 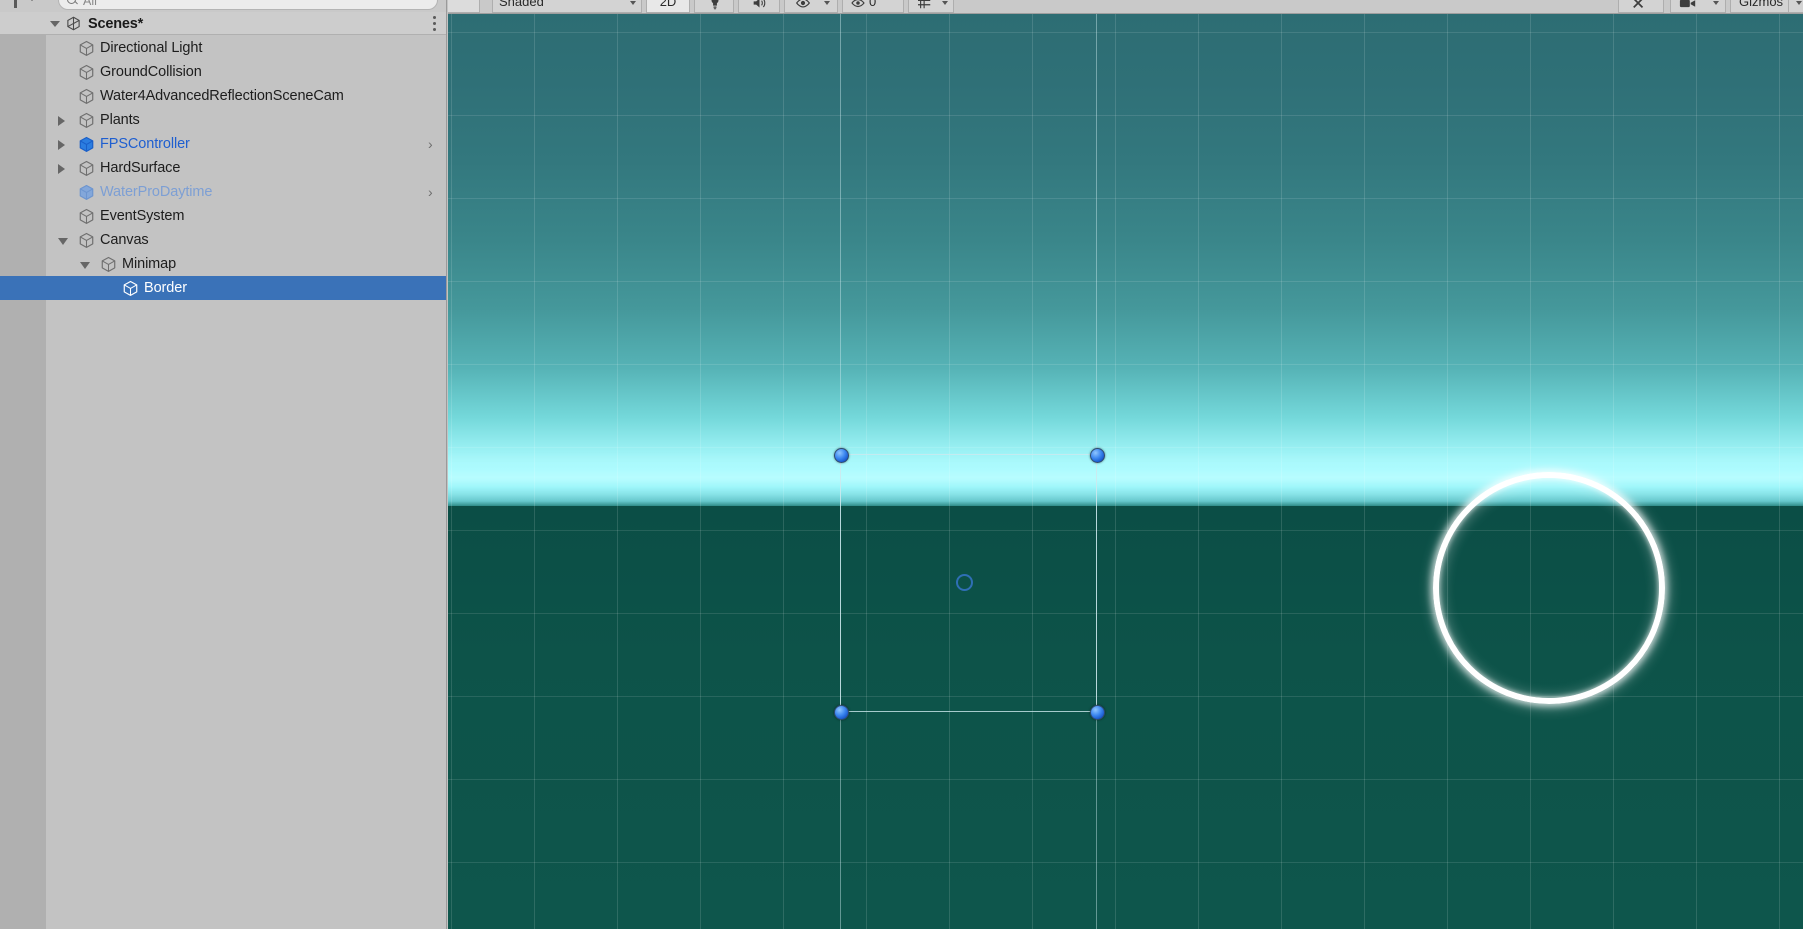 What do you see at coordinates (521, 4) in the screenshot?
I see `draw-mode-label: Shaded` at bounding box center [521, 4].